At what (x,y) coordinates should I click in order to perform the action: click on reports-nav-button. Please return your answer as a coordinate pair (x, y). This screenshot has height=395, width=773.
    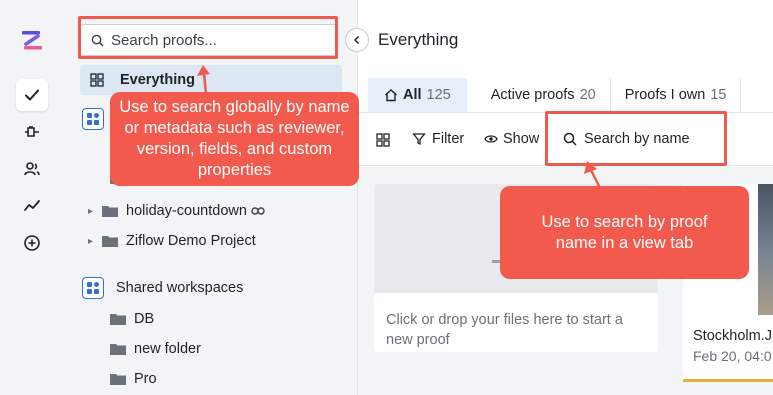
    Looking at the image, I should click on (32, 206).